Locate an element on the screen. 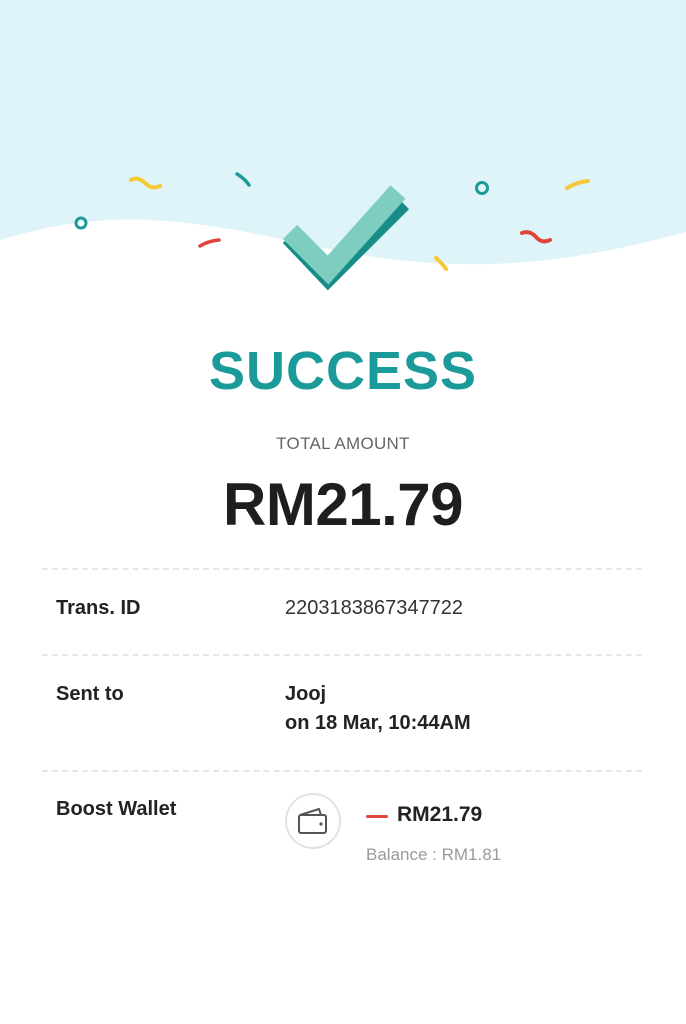 The width and height of the screenshot is (686, 1024). wallet-label: Boost Wallet is located at coordinates (116, 809).